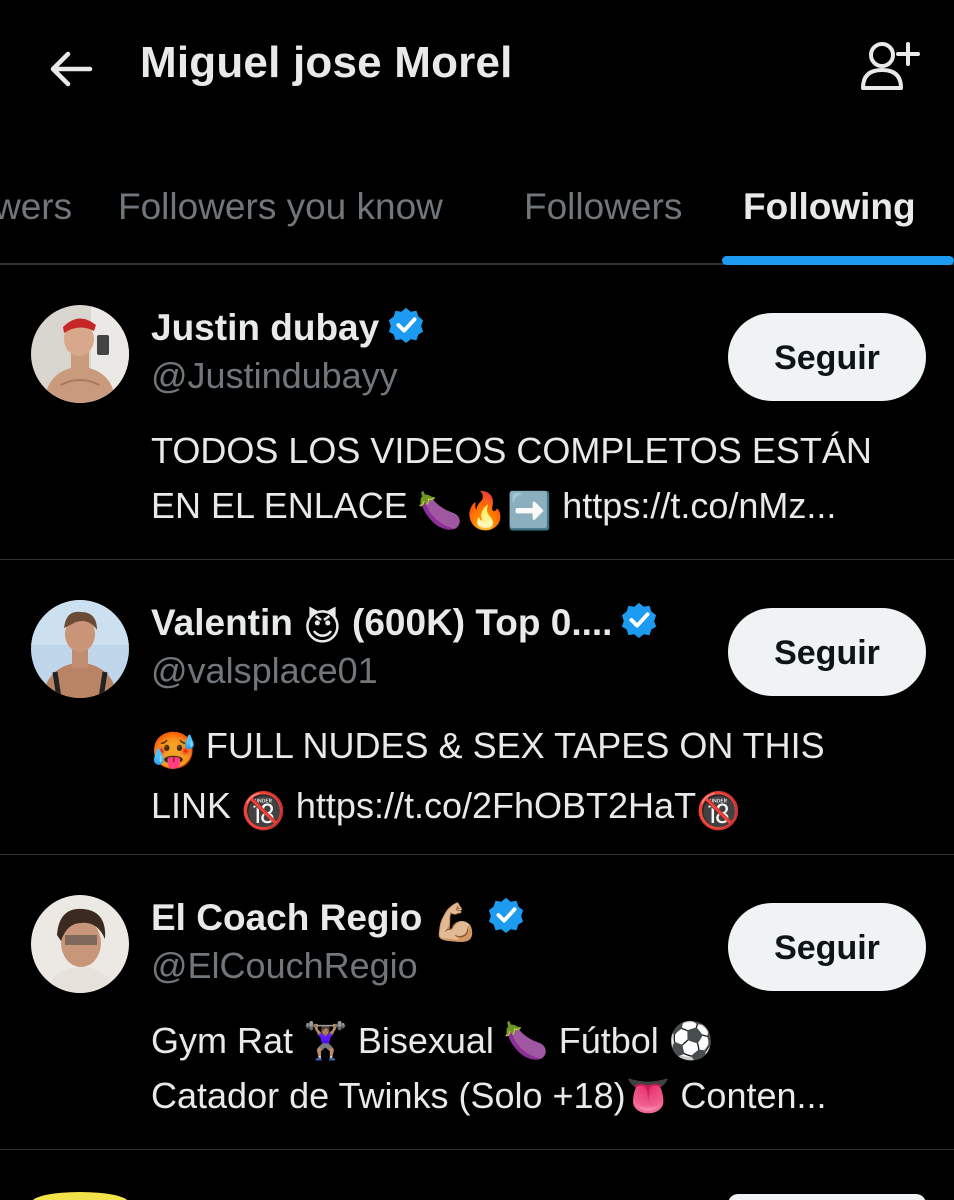  I want to click on name-emoji: 😈, so click(322, 627).